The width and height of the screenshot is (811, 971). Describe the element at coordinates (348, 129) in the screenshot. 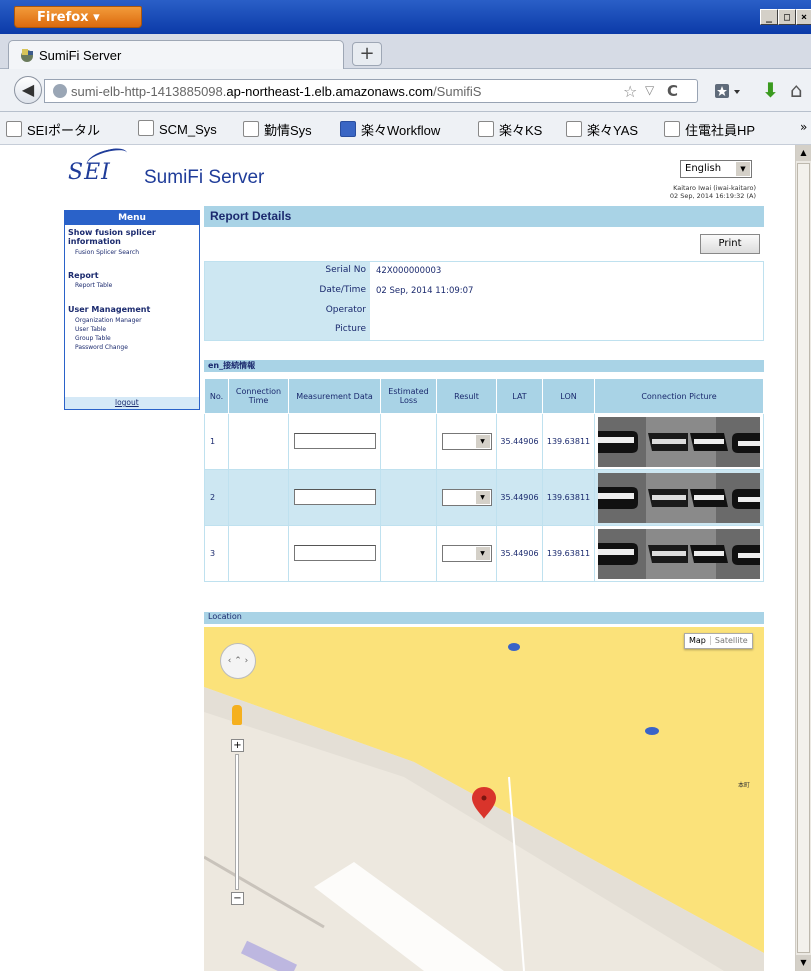

I see `workflow-icon` at that location.